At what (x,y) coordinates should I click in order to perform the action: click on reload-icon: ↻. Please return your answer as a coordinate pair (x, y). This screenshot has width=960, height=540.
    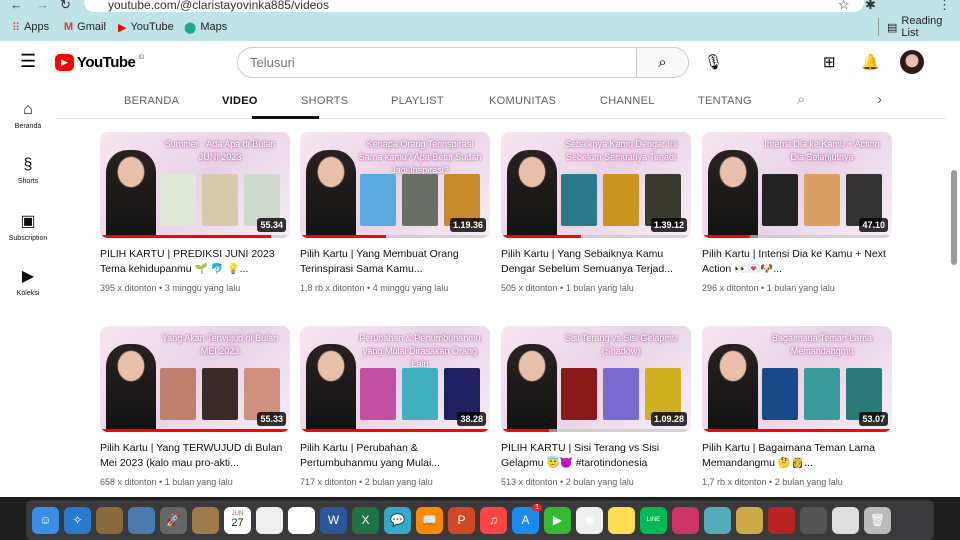
    Looking at the image, I should click on (65, 6).